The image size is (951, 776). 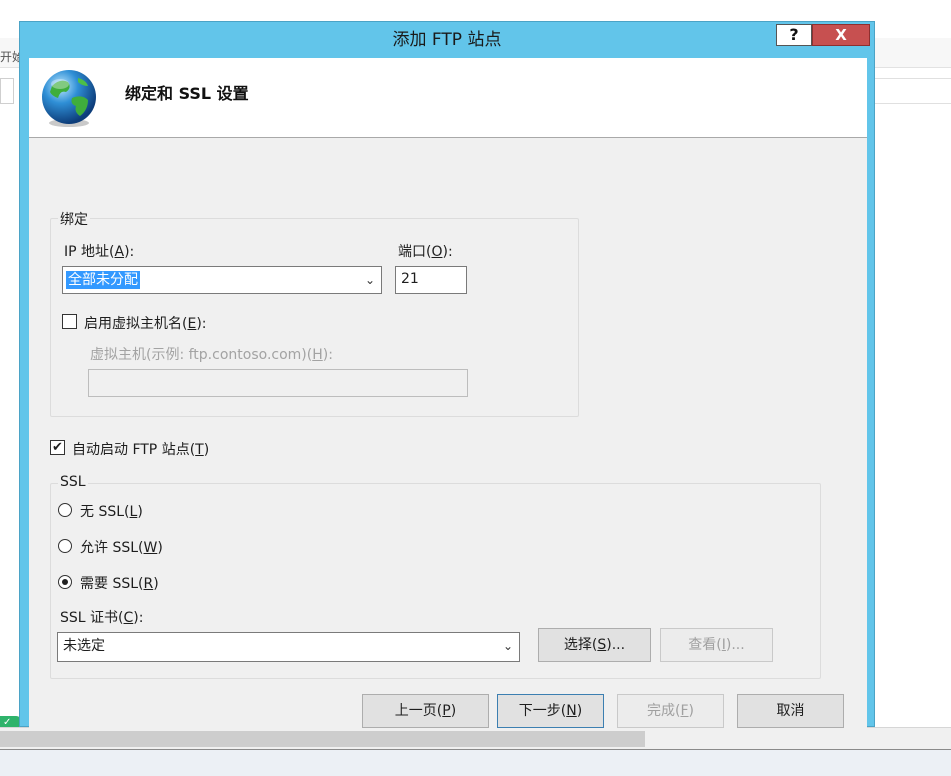 What do you see at coordinates (794, 35) in the screenshot?
I see `help-button: ?` at bounding box center [794, 35].